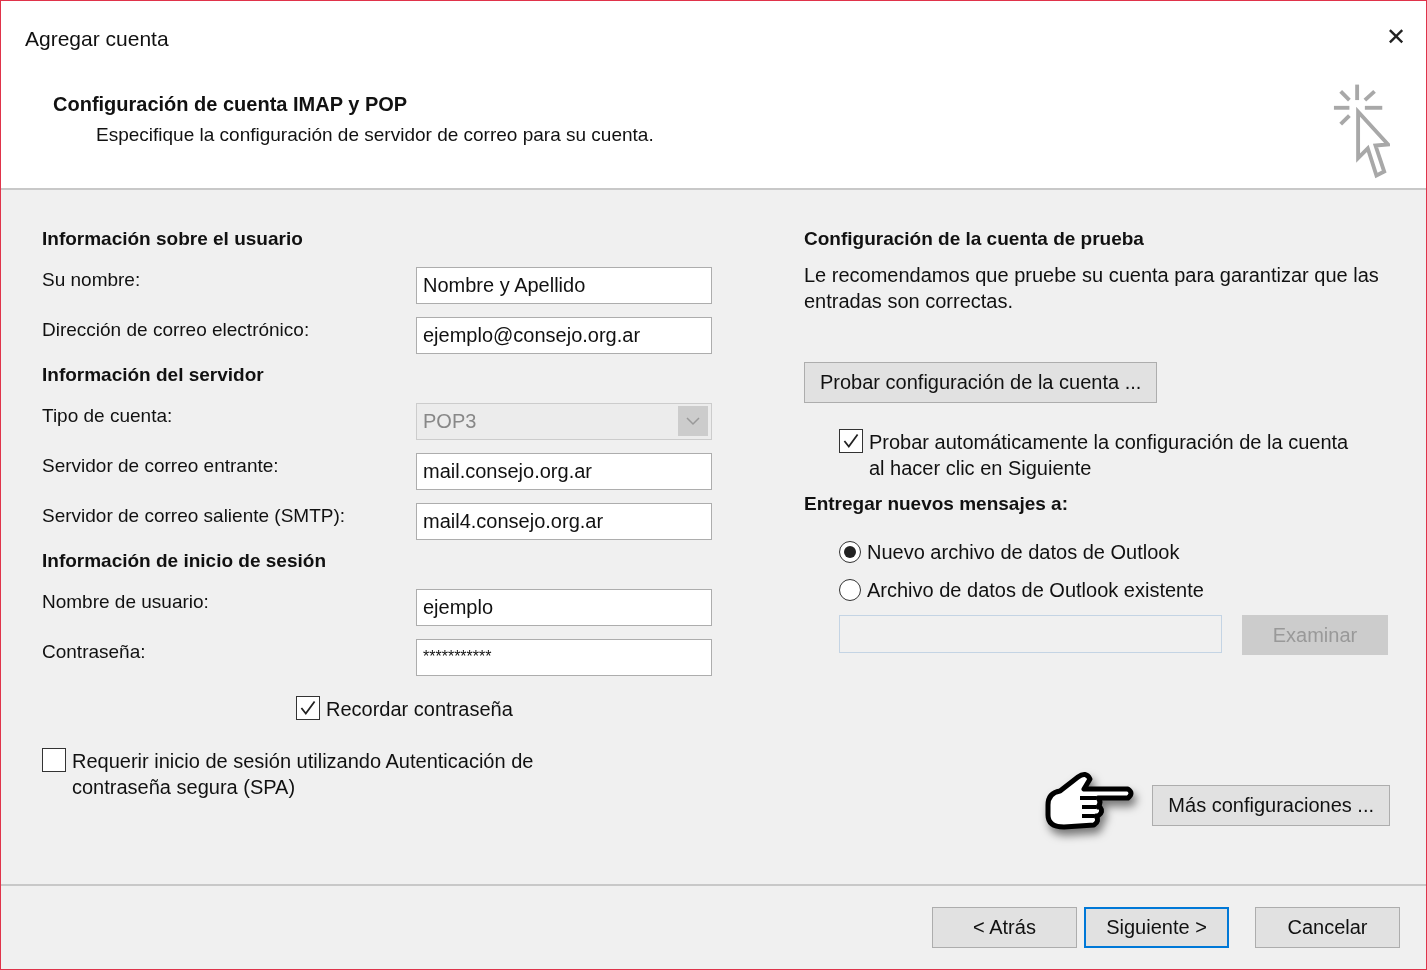 The height and width of the screenshot is (970, 1427). I want to click on page-subtitle: Especifique la configuración de servidor de correo para su cuenta., so click(374, 135).